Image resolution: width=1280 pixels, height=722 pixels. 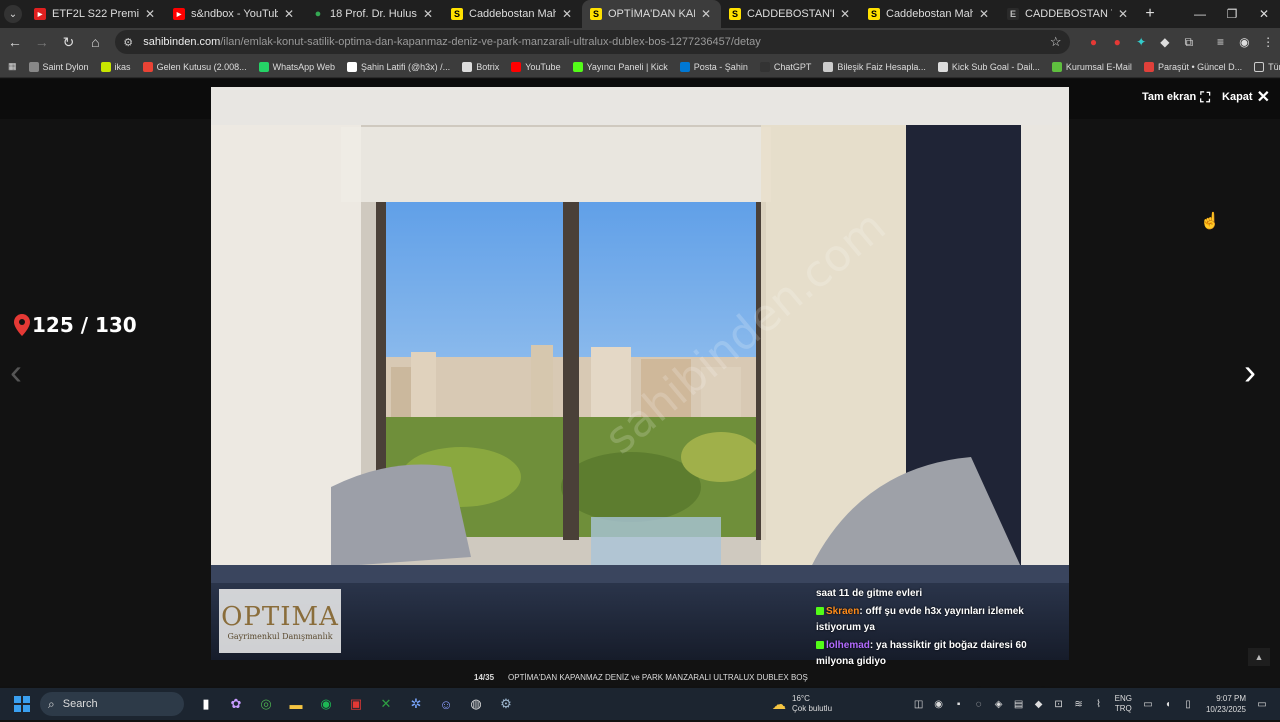 What do you see at coordinates (1268, 42) in the screenshot?
I see `menu-dots-icon: ⋮` at bounding box center [1268, 42].